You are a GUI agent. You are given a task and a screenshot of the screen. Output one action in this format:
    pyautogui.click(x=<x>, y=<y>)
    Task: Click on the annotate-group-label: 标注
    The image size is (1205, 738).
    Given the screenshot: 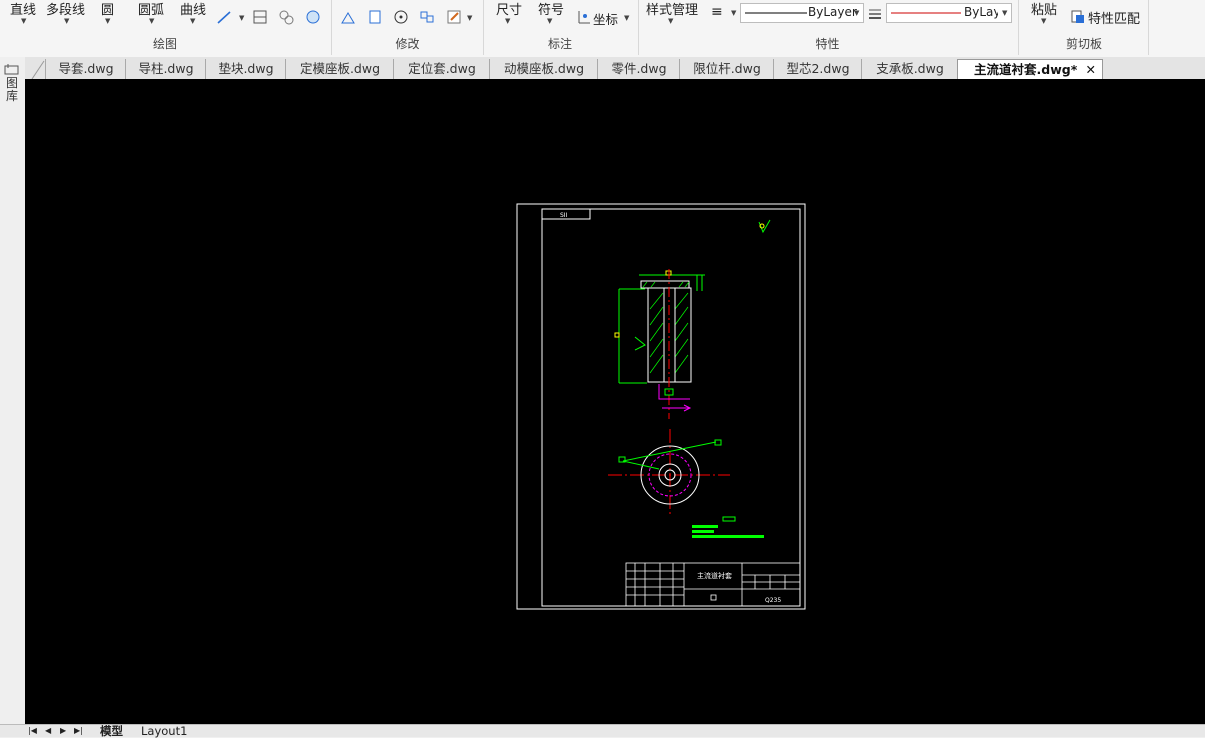 What is the action you would take?
    pyautogui.click(x=559, y=44)
    